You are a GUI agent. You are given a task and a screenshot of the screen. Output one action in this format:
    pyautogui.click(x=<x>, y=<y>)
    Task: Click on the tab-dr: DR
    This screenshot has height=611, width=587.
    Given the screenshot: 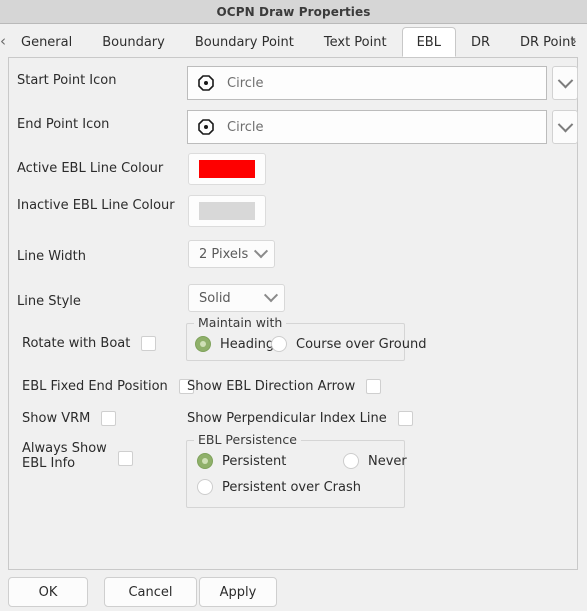 What is the action you would take?
    pyautogui.click(x=480, y=41)
    